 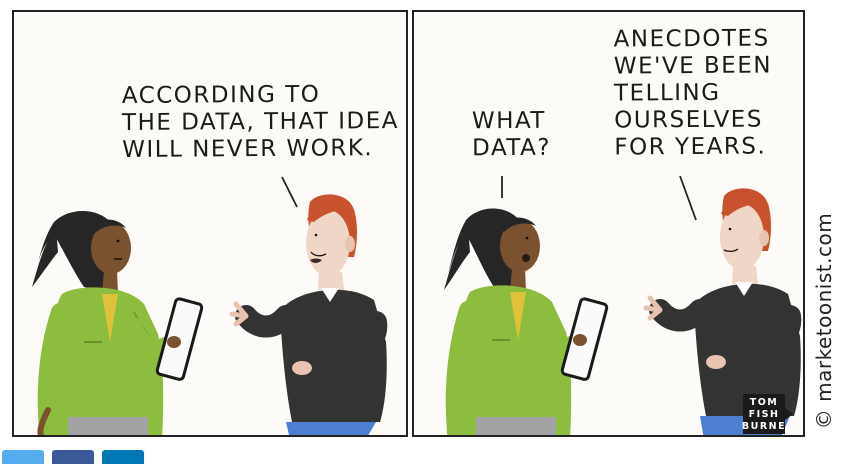 I want to click on man-figure, so click(x=308, y=314).